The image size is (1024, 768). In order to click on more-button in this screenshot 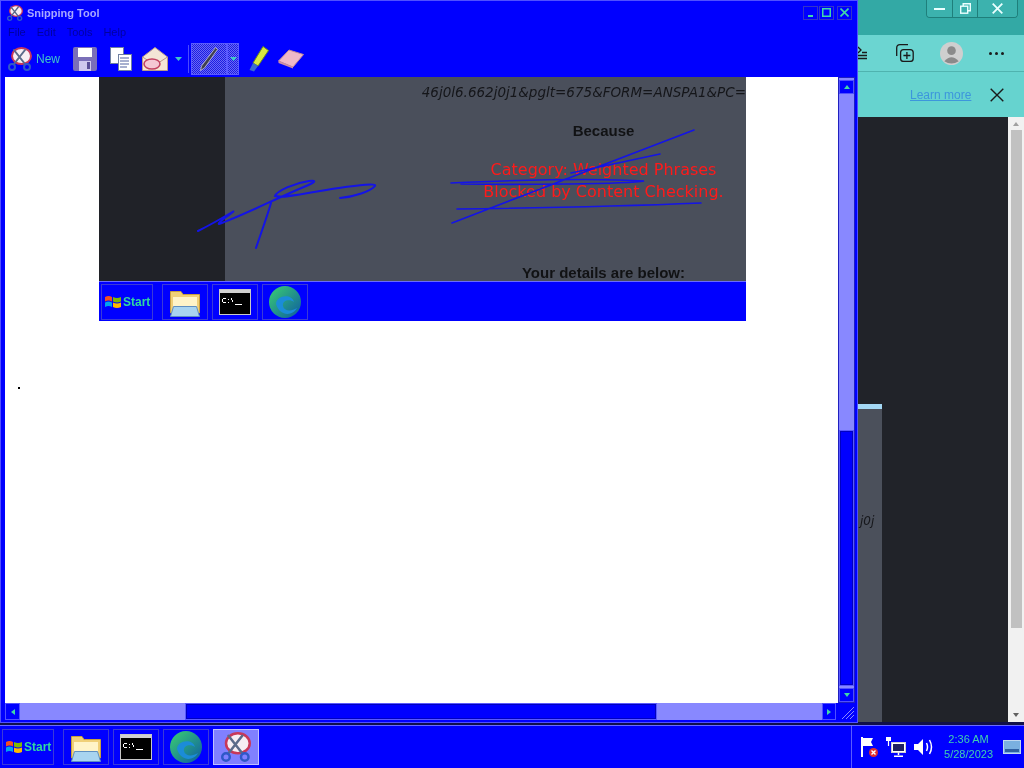, I will do `click(996, 53)`.